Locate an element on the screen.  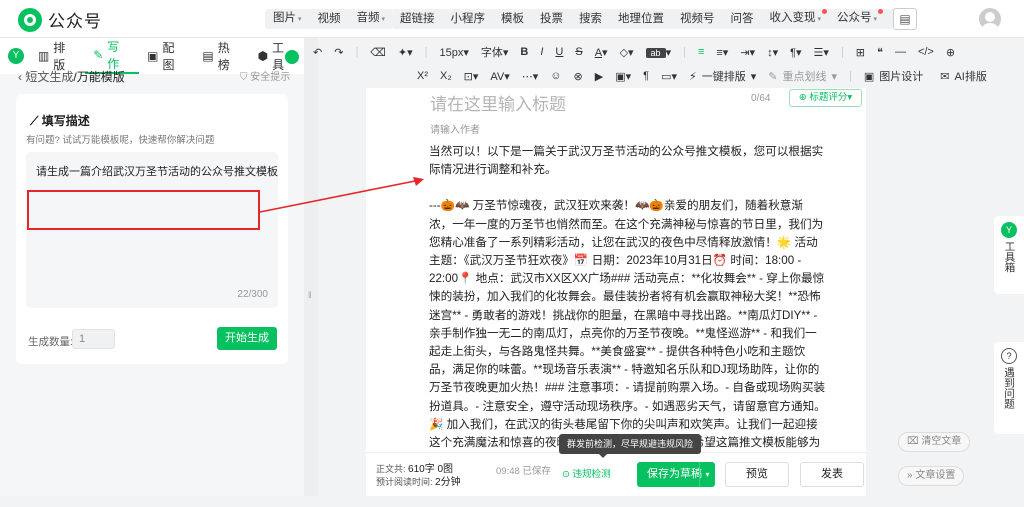
article-settings-button: » 文章设置 is located at coordinates (931, 476).